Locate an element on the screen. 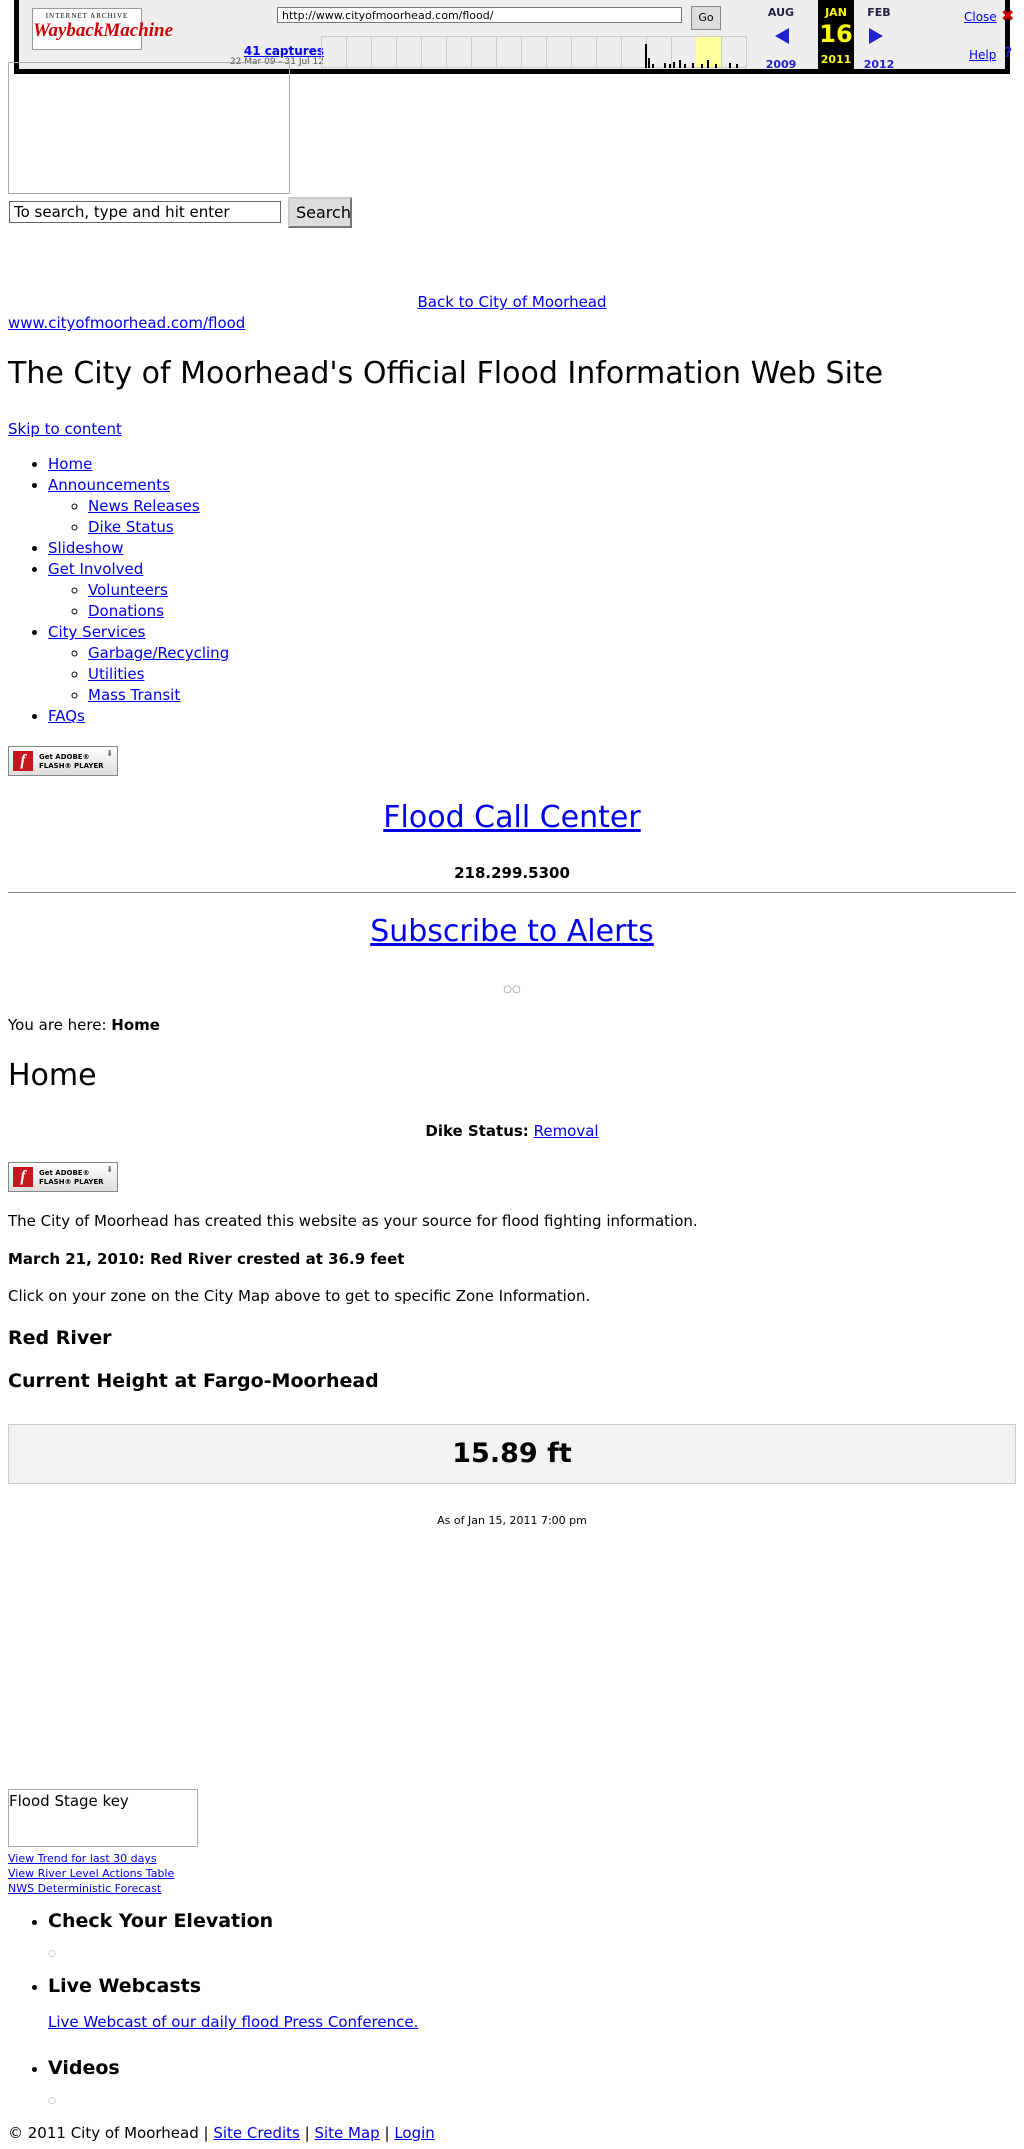 The width and height of the screenshot is (1024, 2149). nav-subitem: Dike Status is located at coordinates (158, 527).